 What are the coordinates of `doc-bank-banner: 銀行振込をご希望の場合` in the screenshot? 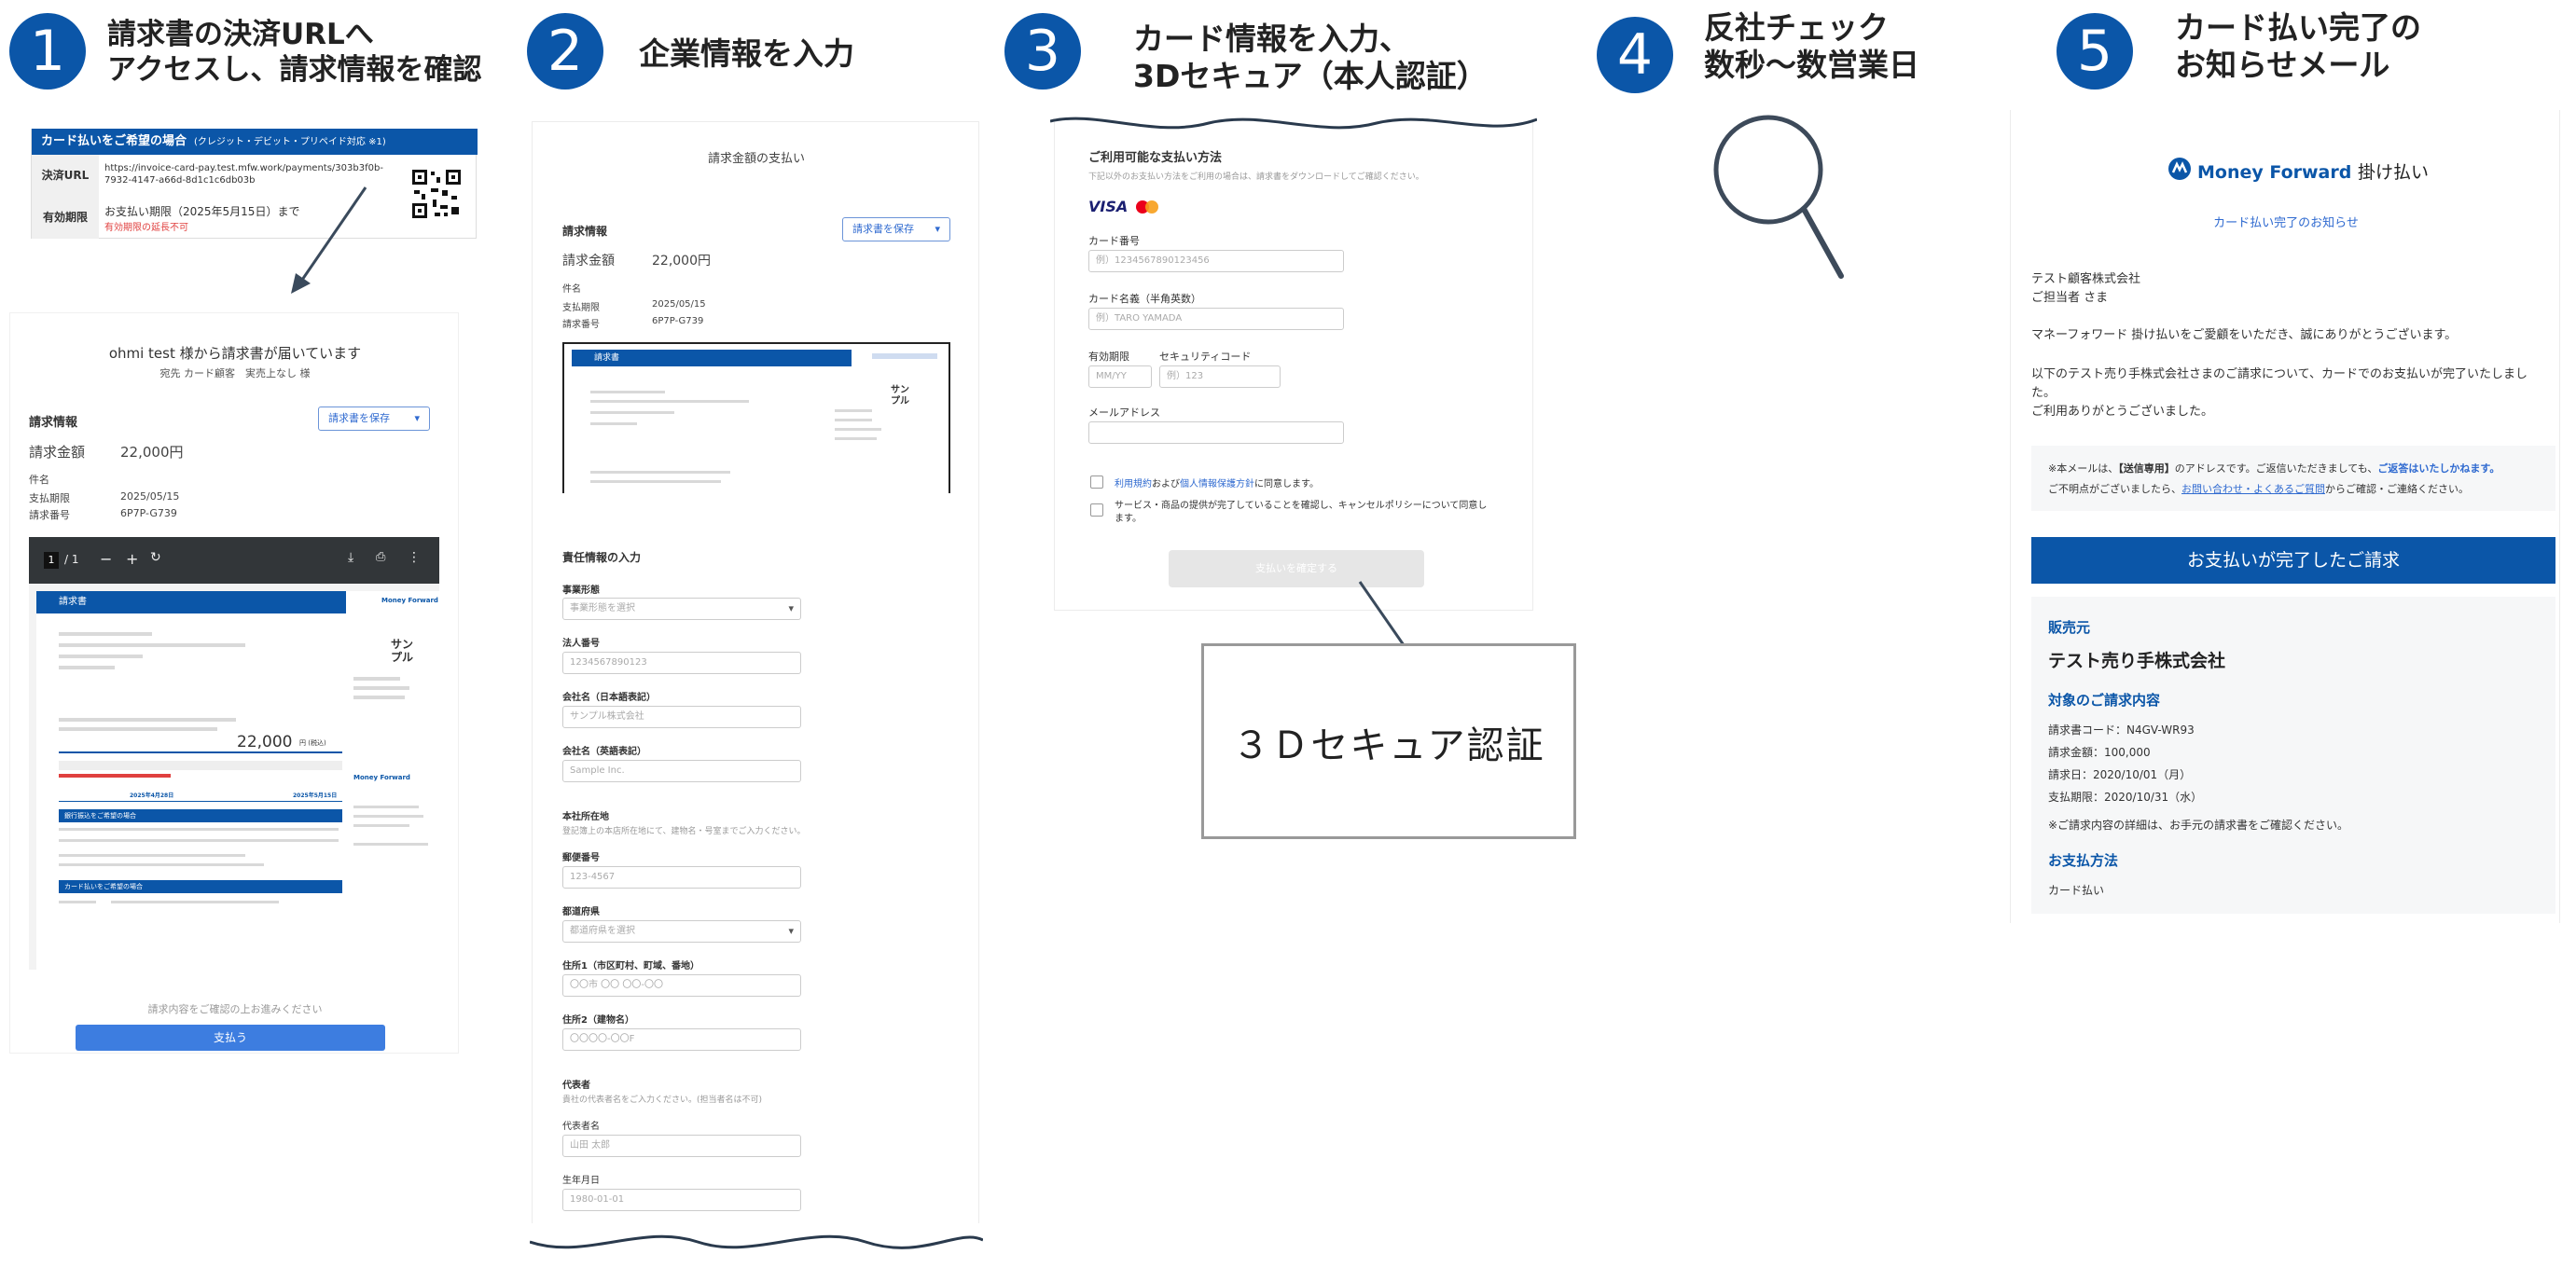 It's located at (200, 816).